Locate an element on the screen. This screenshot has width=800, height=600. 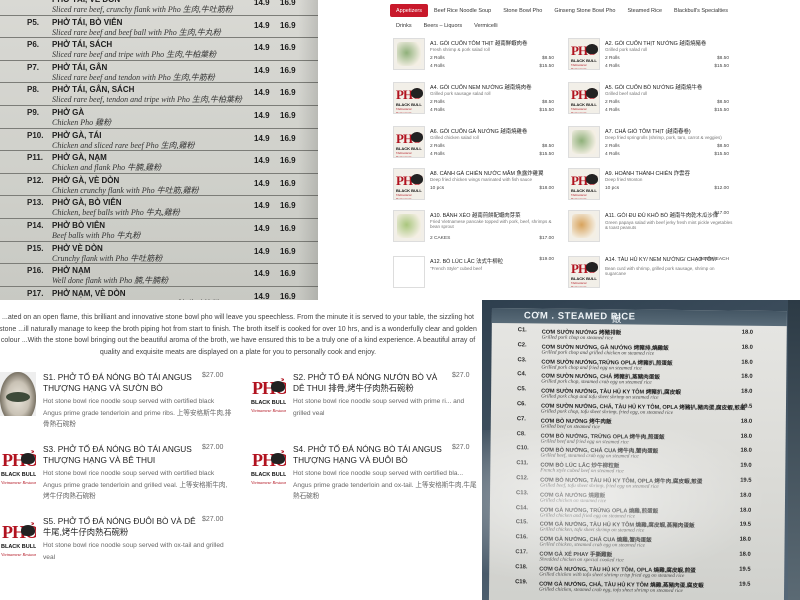
tab-stone-bowl-pho: Stone Bowl Pho is located at coordinates (522, 10).